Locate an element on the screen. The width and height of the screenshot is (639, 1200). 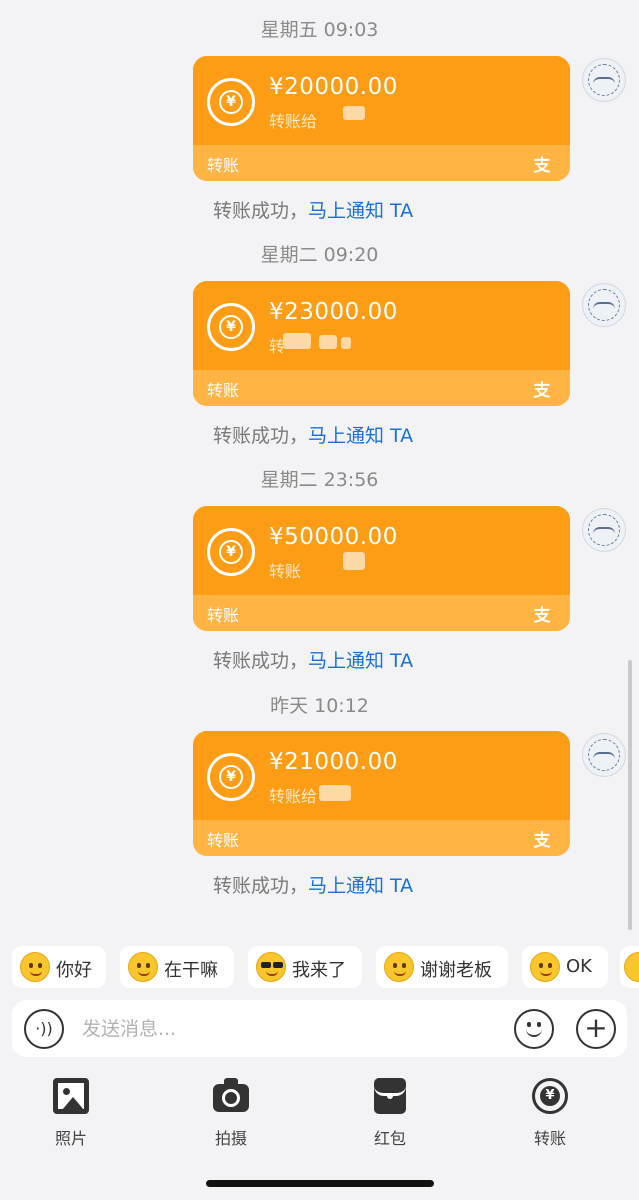
transfer-amount: ¥23000.00 is located at coordinates (333, 312).